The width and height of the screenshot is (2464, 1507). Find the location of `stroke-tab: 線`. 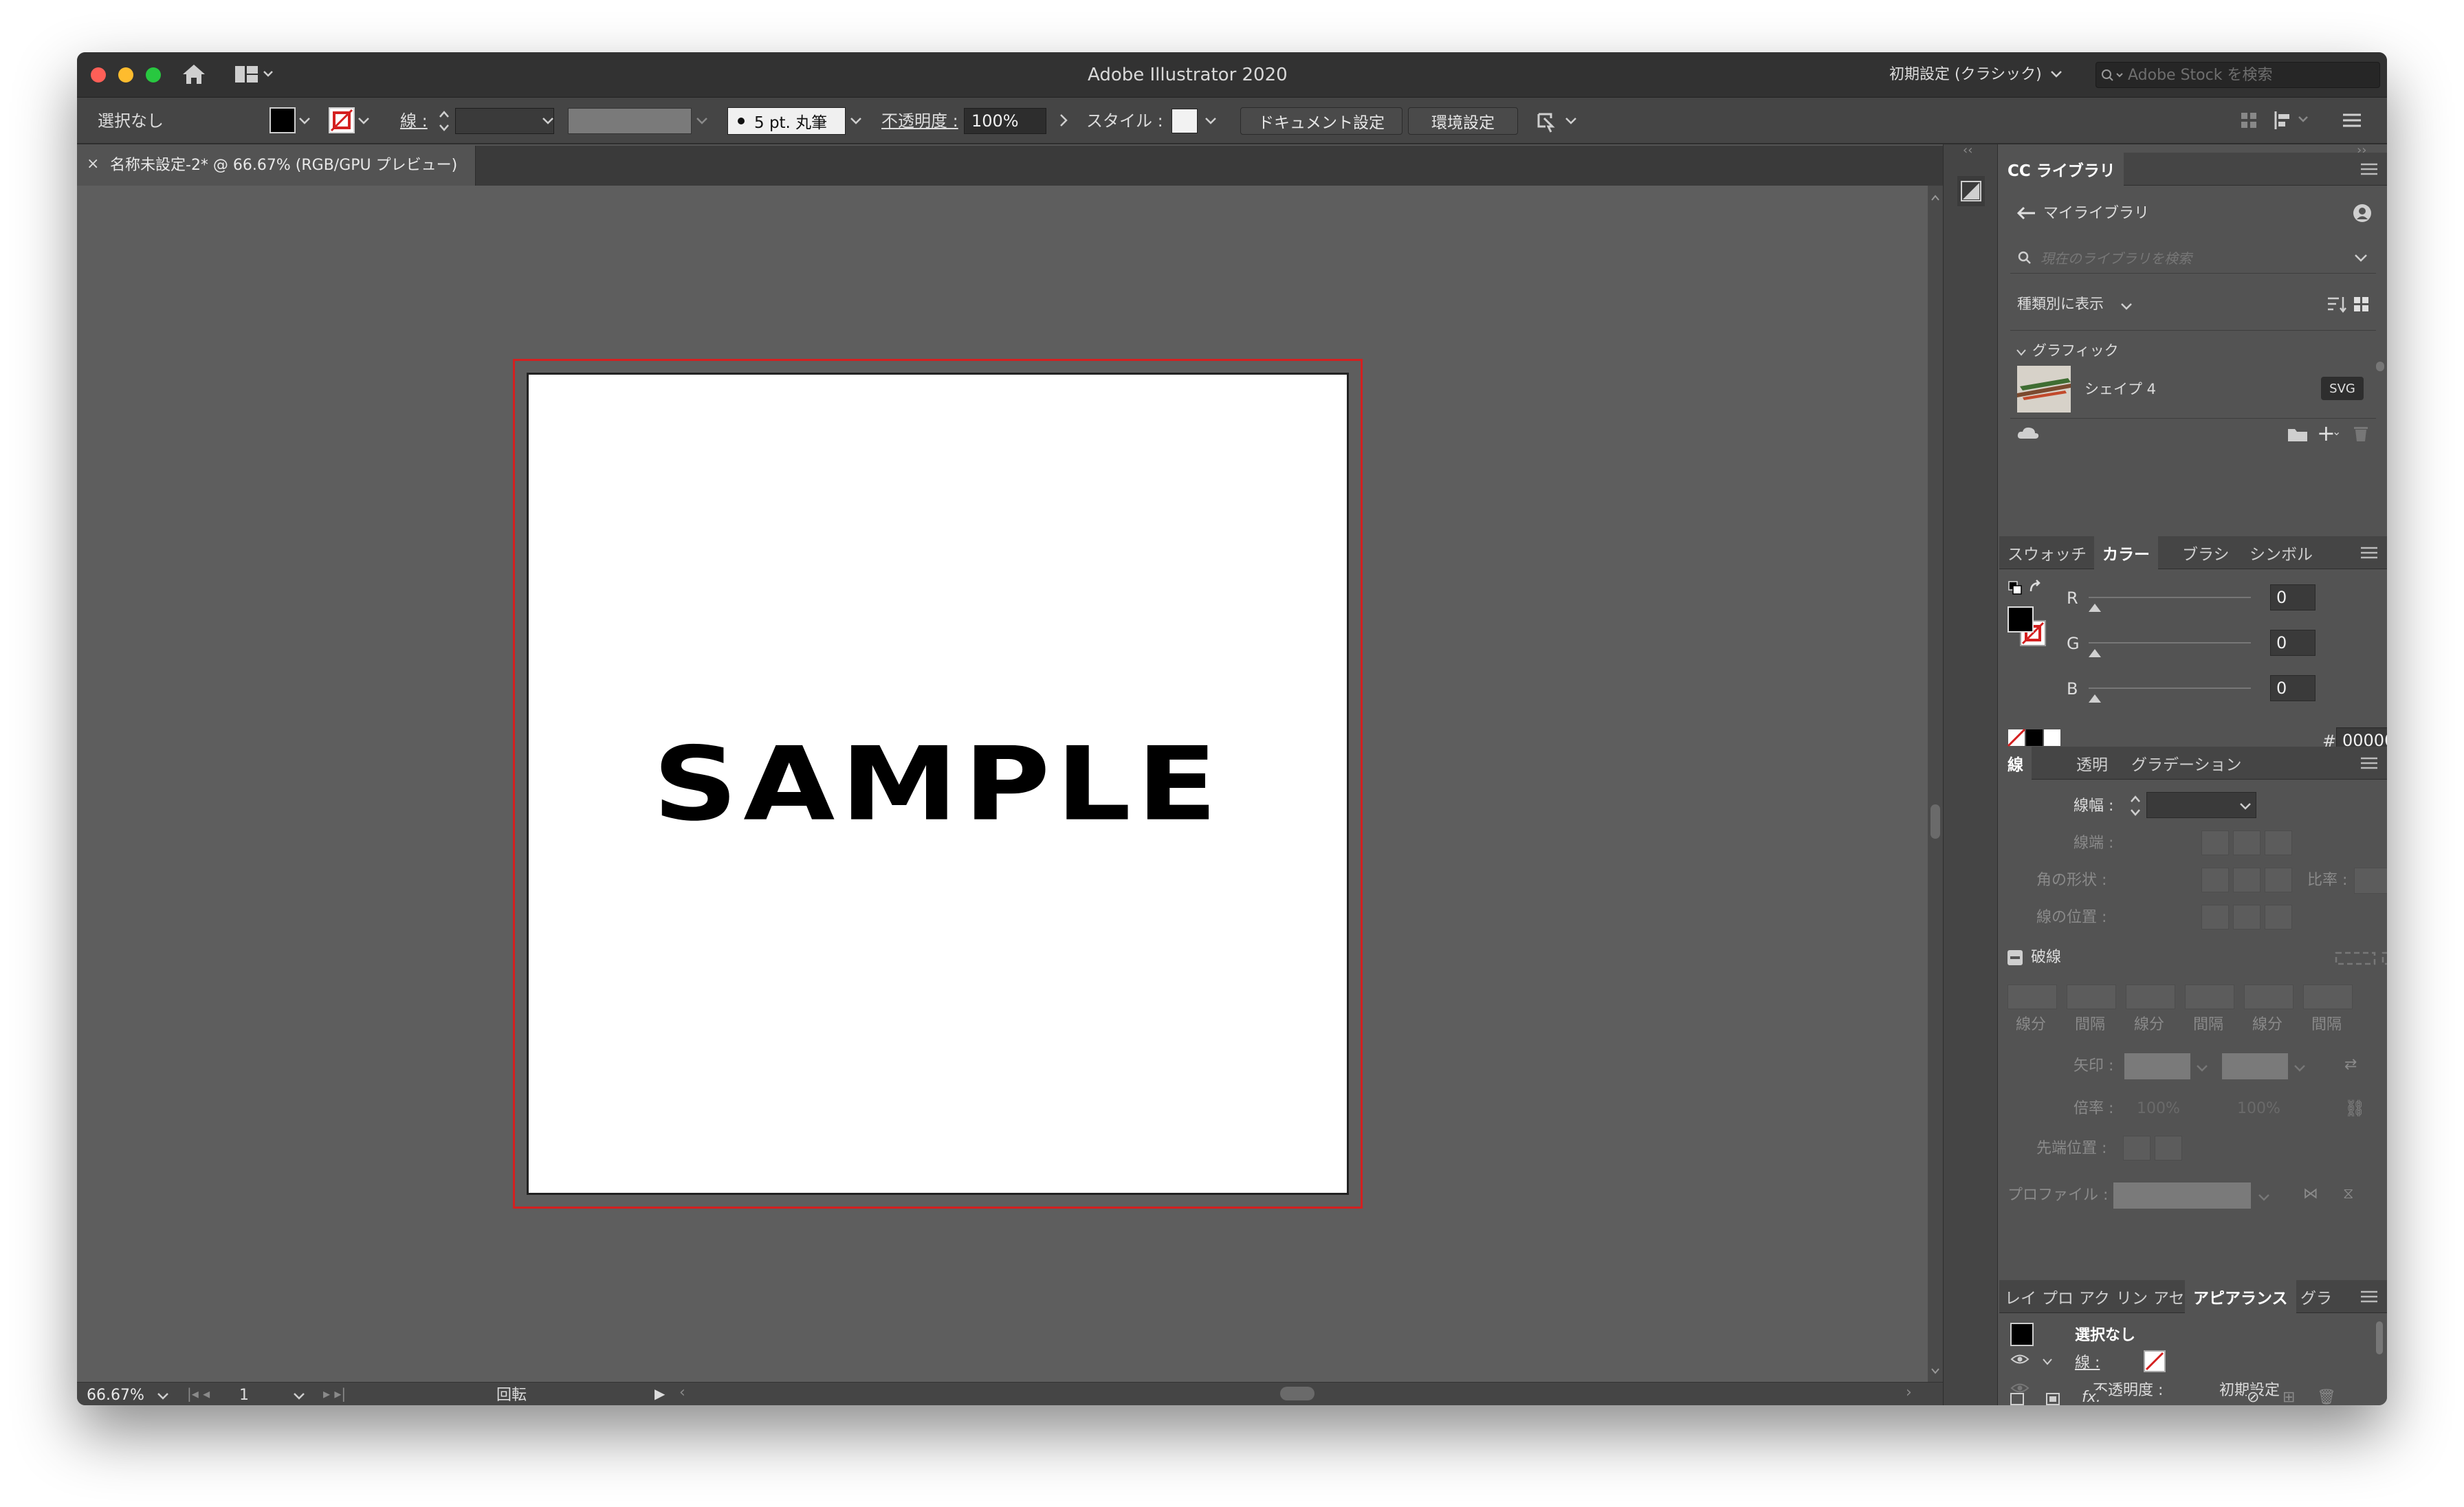

stroke-tab: 線 is located at coordinates (2015, 763).